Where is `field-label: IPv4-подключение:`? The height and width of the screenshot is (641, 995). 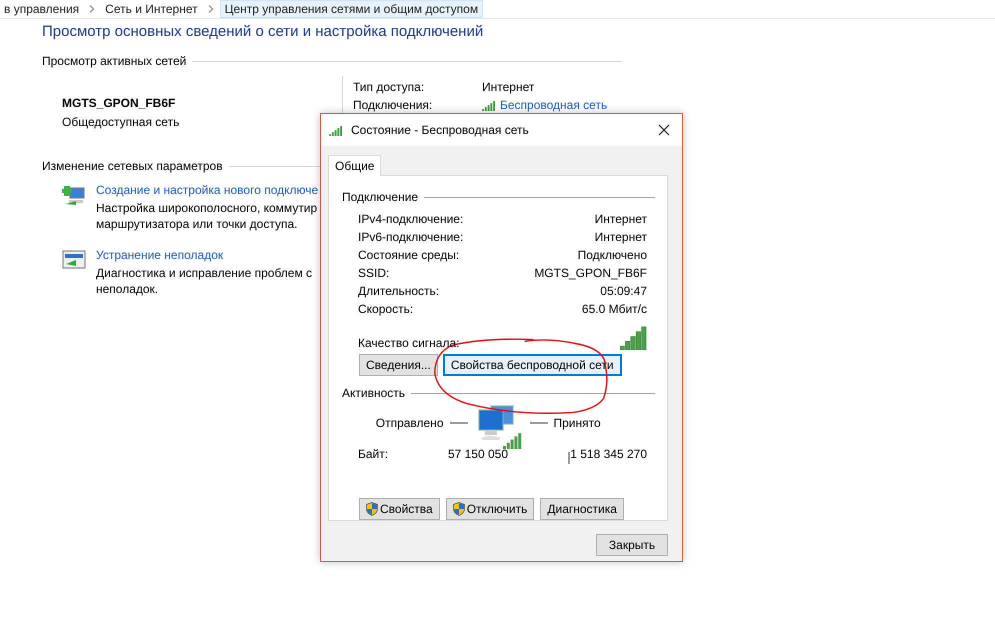 field-label: IPv4-подключение: is located at coordinates (411, 219).